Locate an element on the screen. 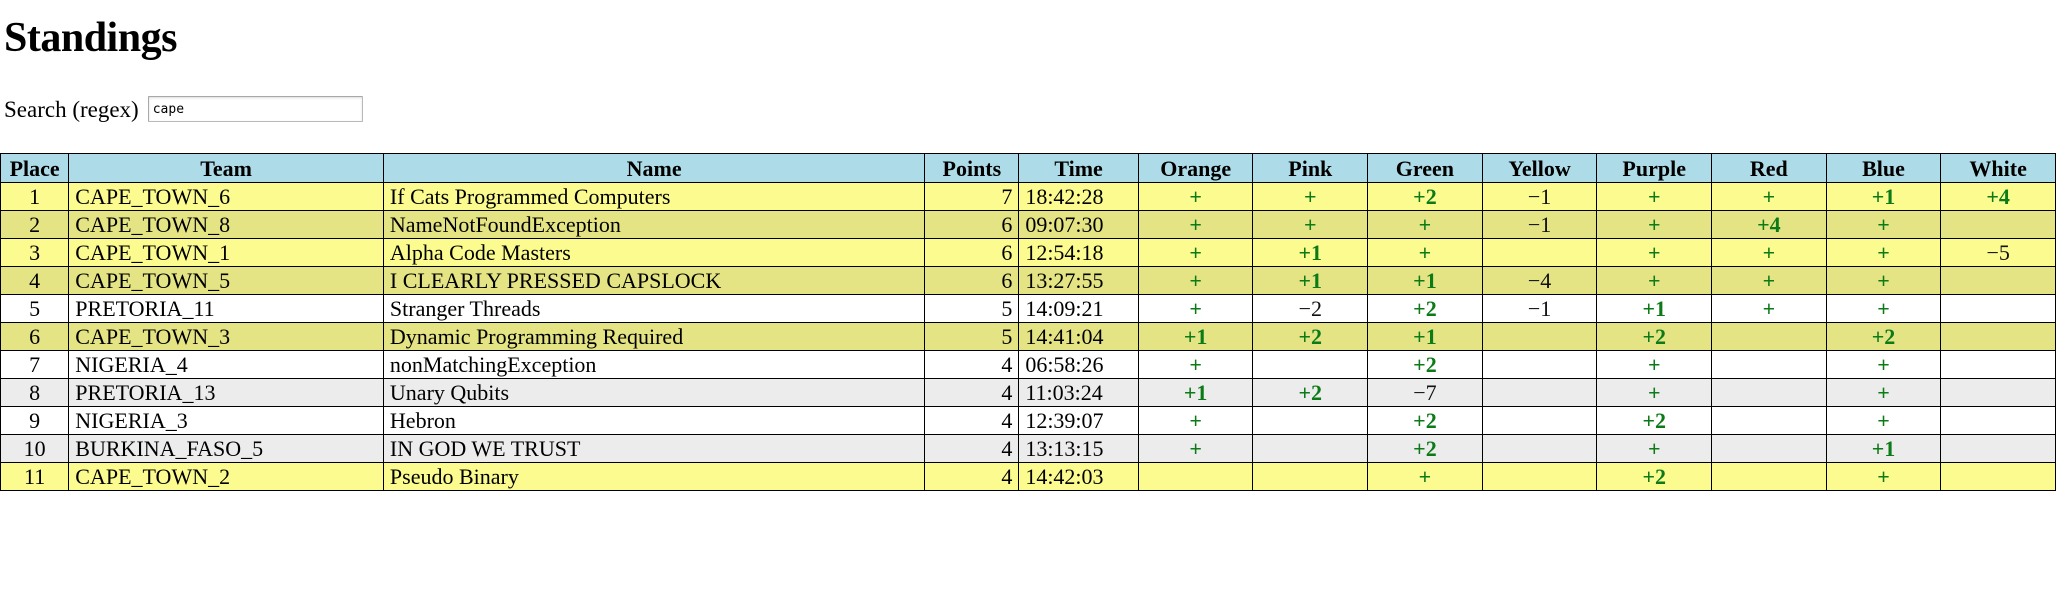  column-header-blue: Blue is located at coordinates (1883, 168).